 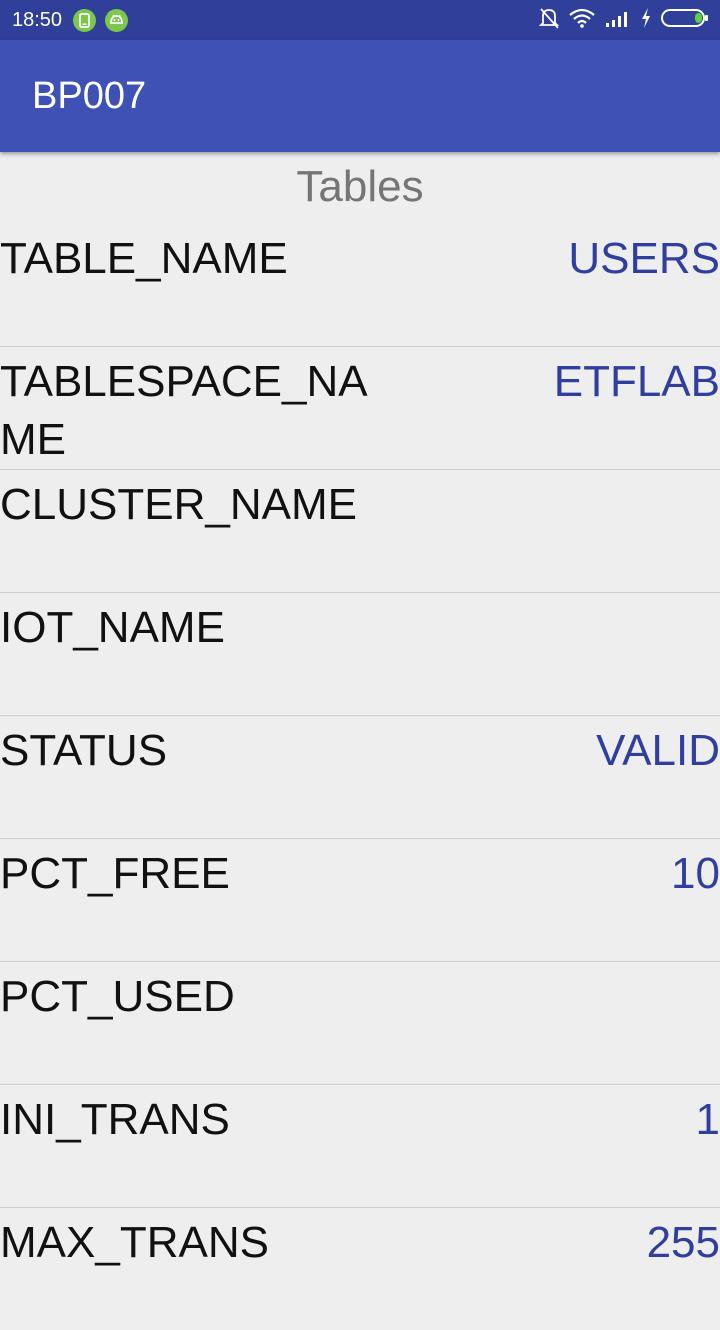 What do you see at coordinates (360, 531) in the screenshot?
I see `table-row: CLUSTER_NAME` at bounding box center [360, 531].